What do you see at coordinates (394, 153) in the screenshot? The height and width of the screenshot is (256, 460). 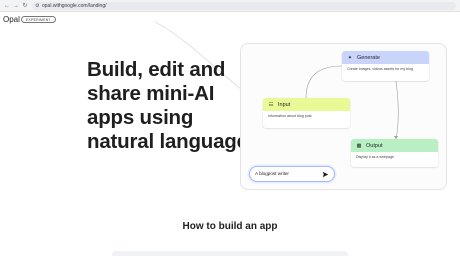 I see `output-node: ▩ Output Display it as a webpage` at bounding box center [394, 153].